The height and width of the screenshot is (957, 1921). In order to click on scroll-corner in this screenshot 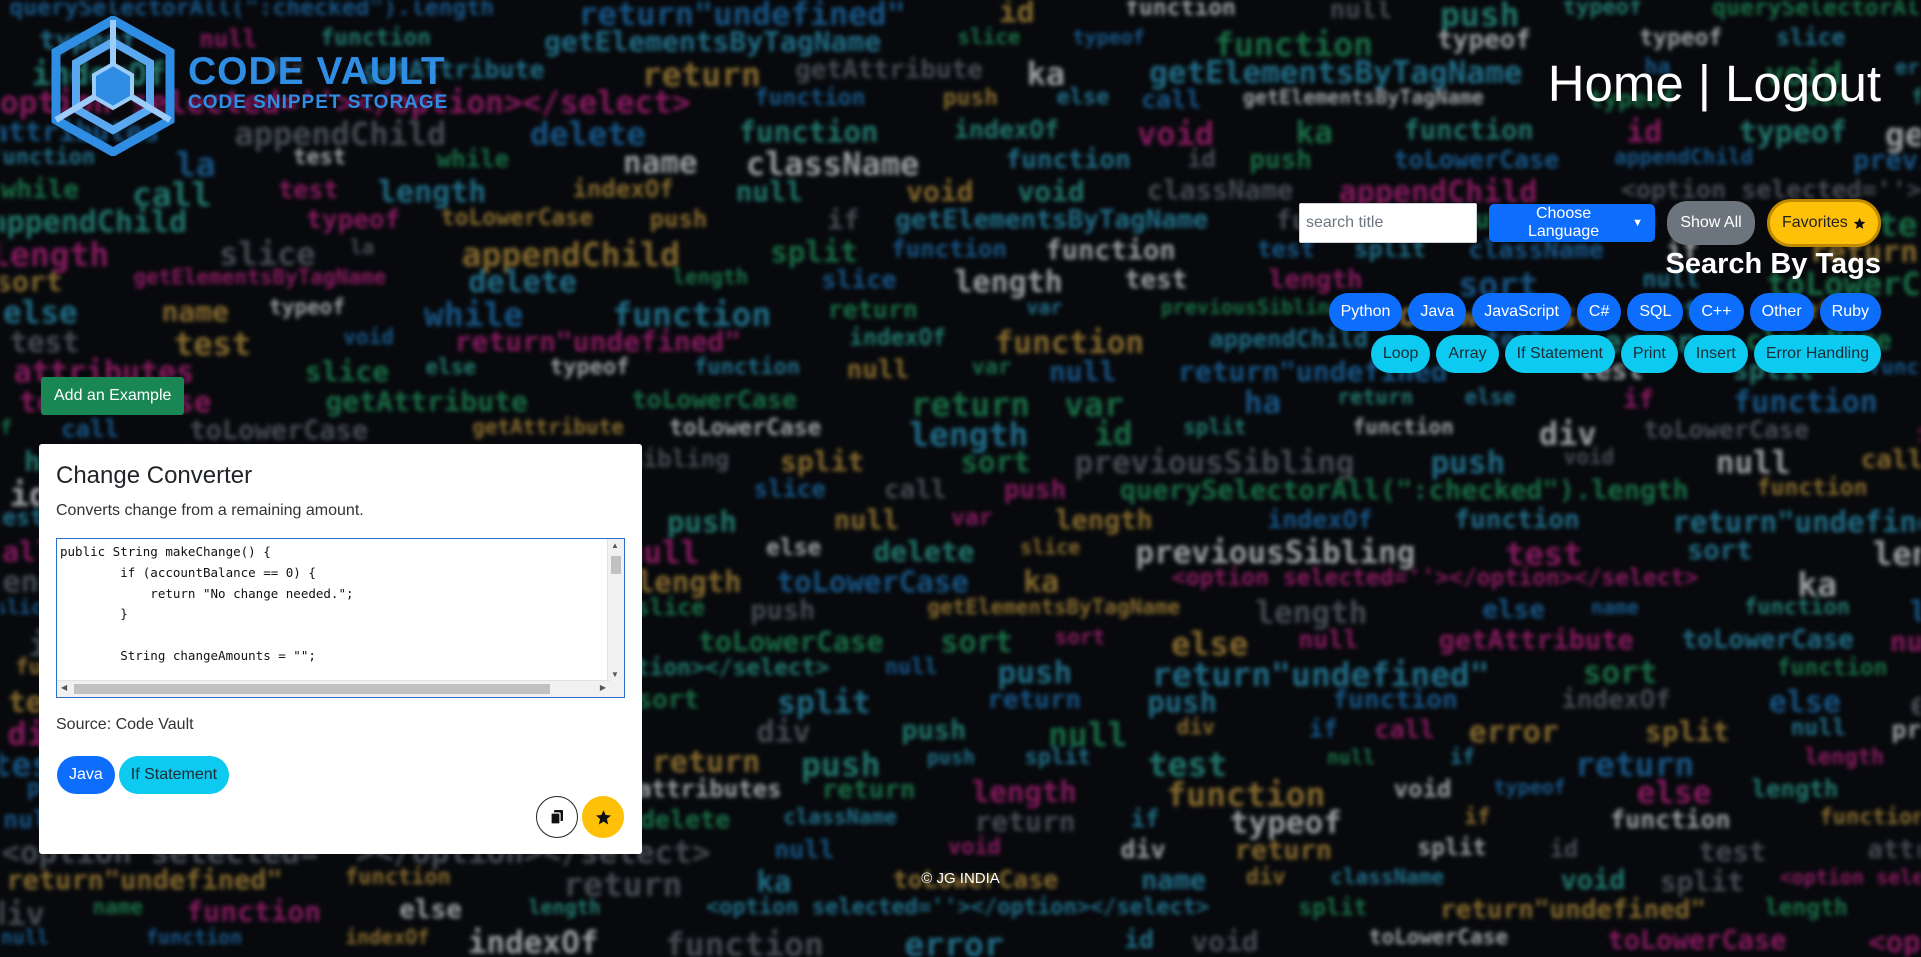, I will do `click(616, 689)`.